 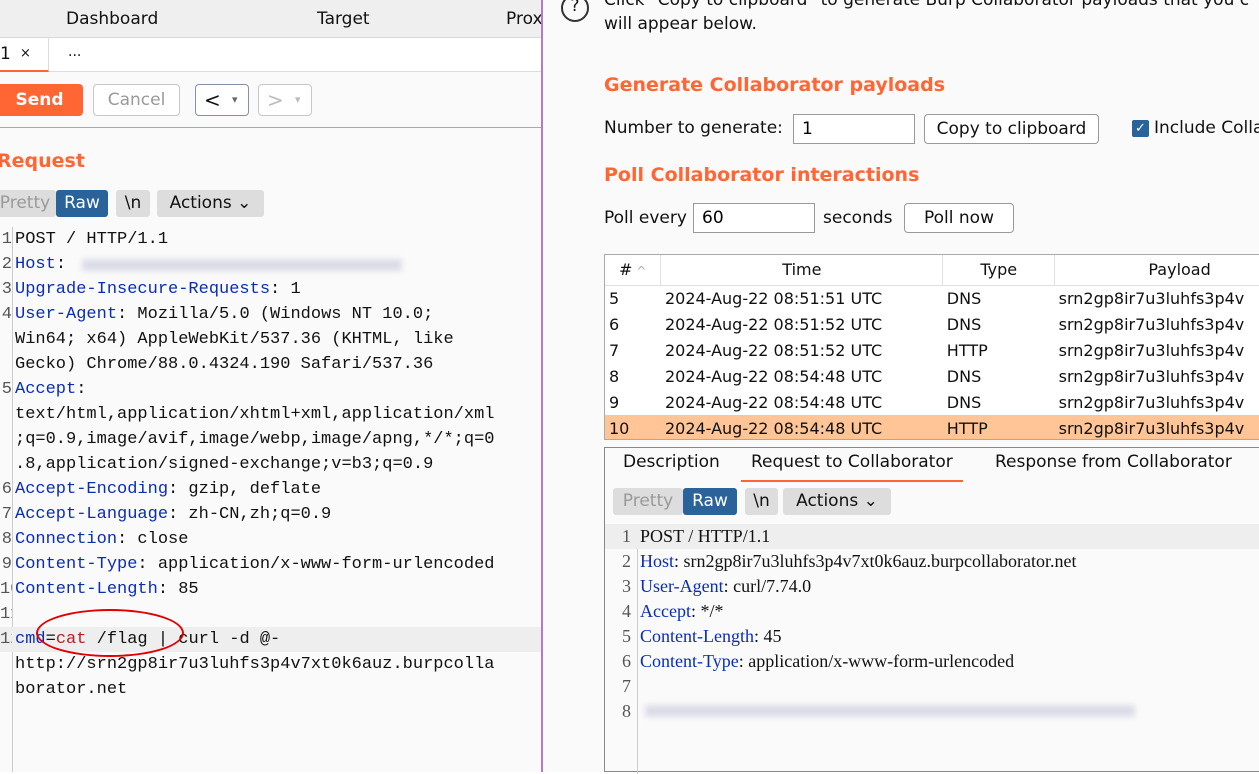 I want to click on chevron-down-icon: ⌄, so click(x=244, y=203).